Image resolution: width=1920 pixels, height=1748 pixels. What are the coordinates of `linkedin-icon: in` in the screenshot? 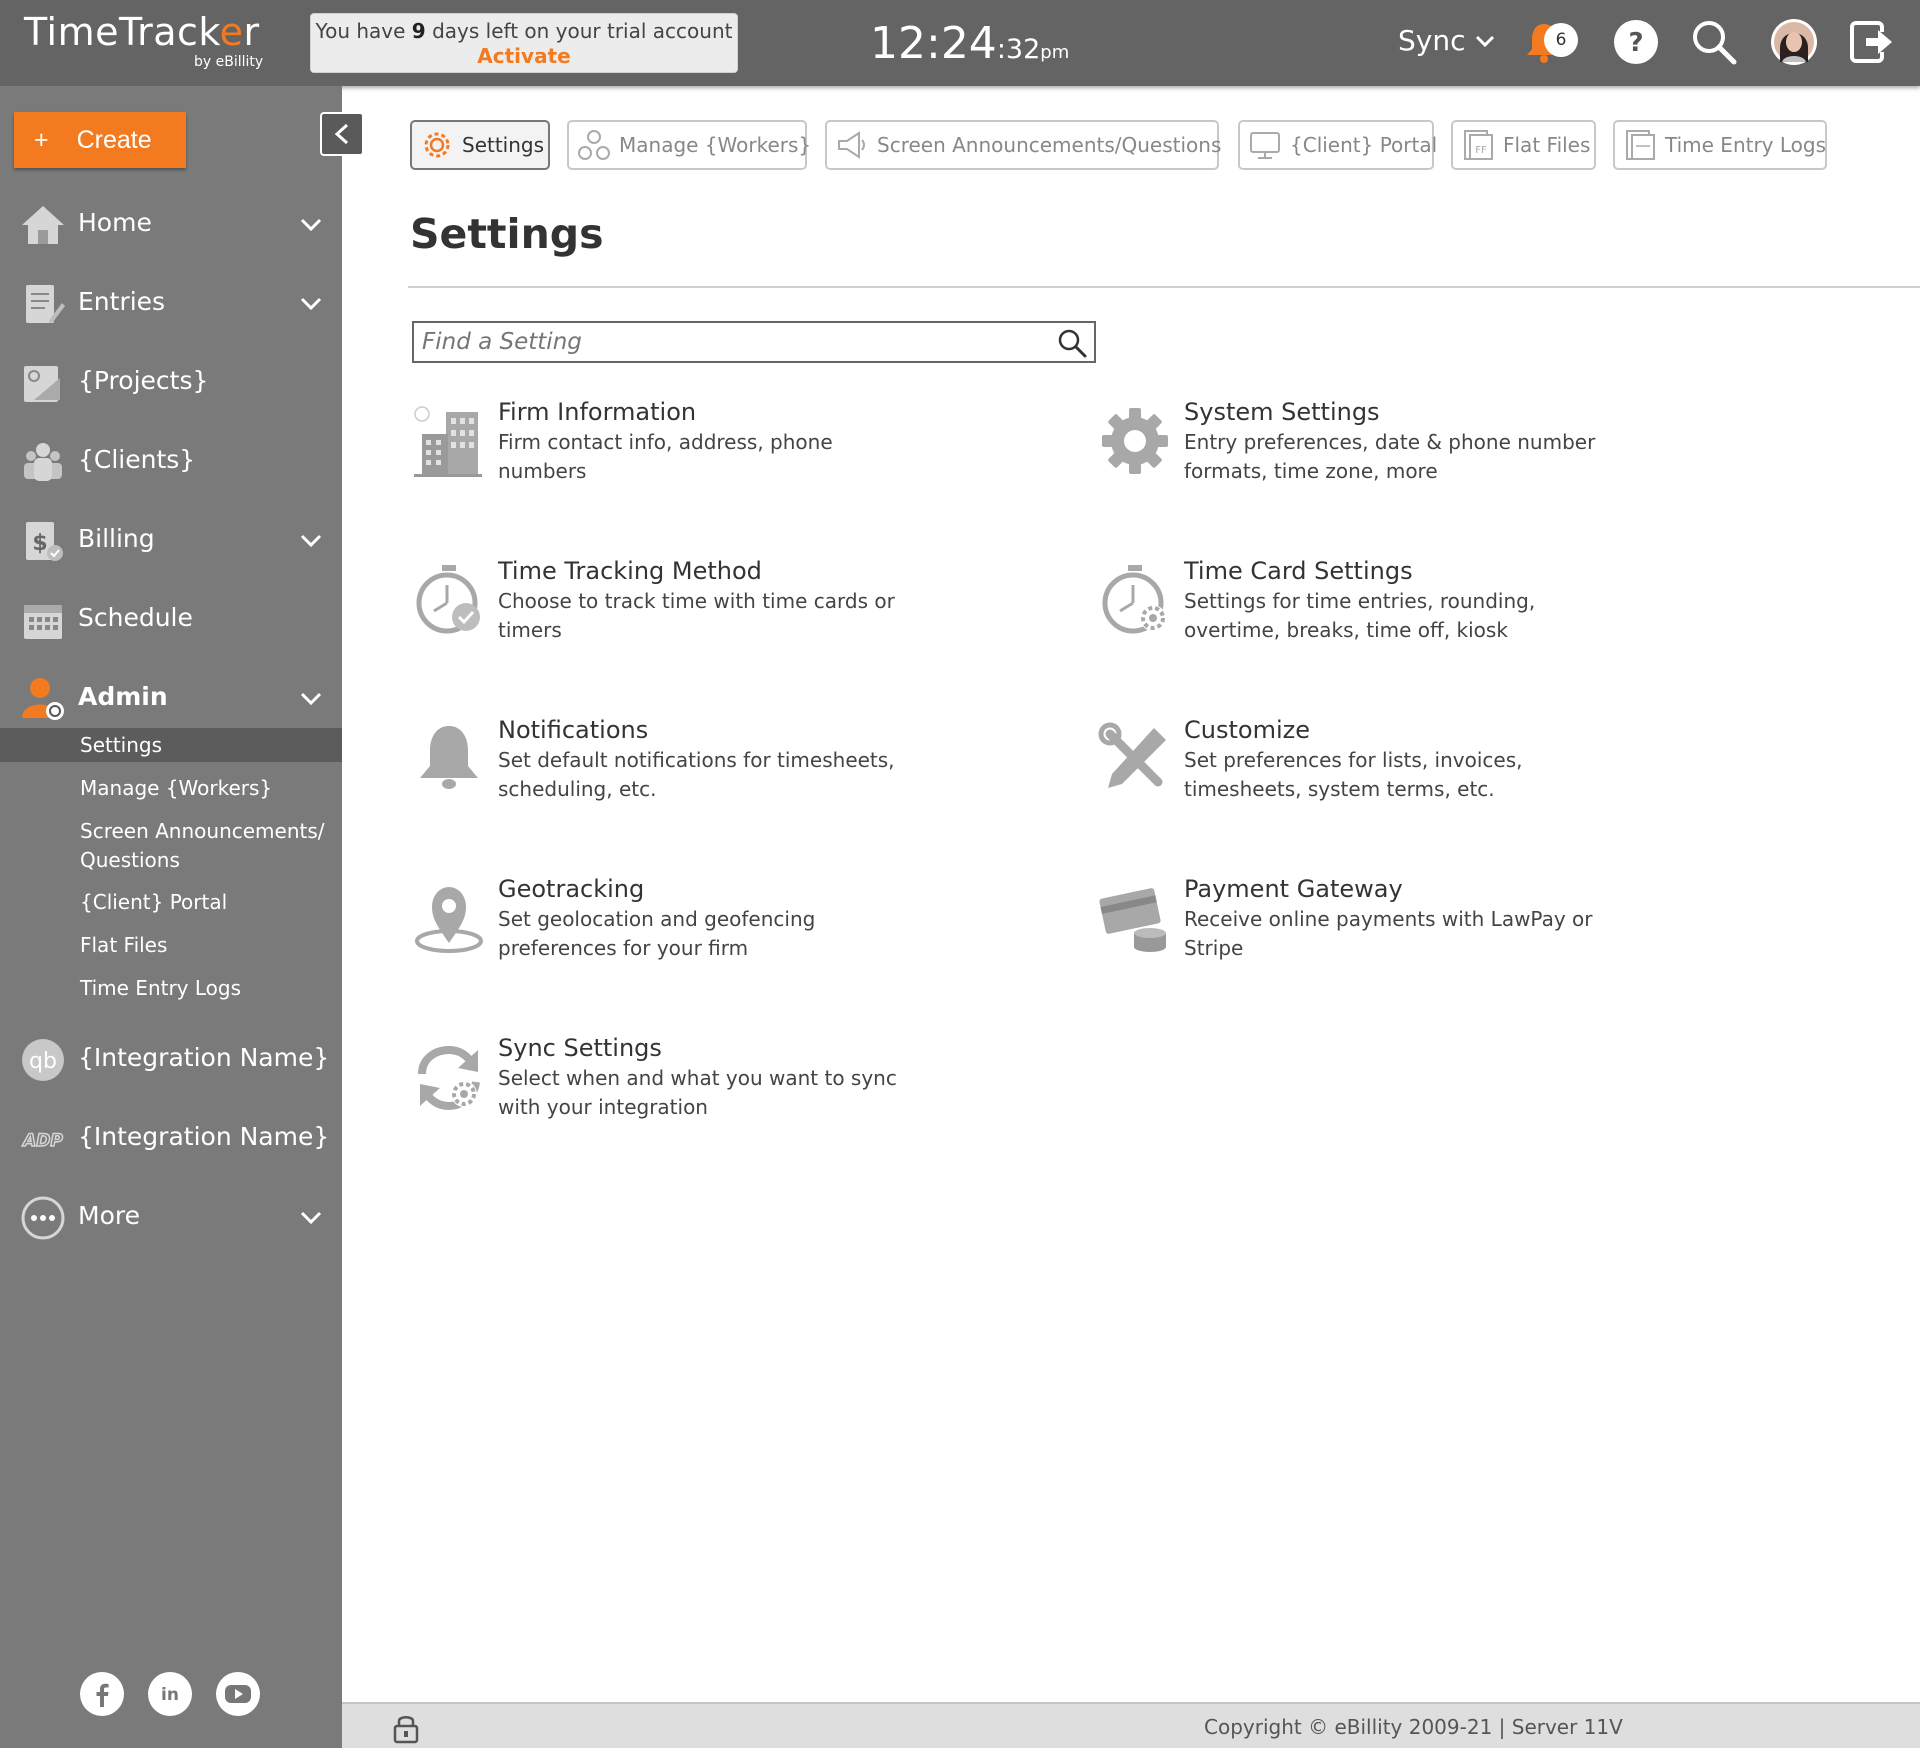 It's located at (170, 1694).